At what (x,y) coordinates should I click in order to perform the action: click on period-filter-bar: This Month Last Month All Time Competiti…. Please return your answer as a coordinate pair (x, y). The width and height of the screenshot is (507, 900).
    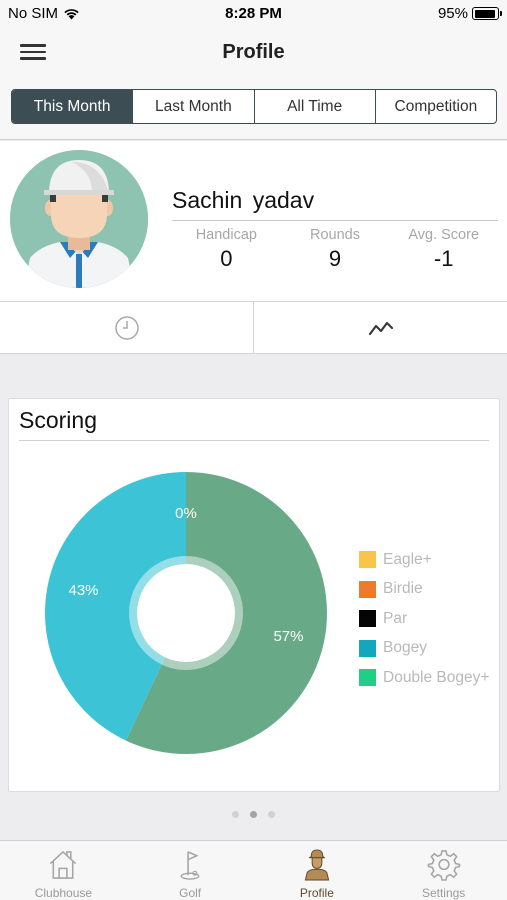
    Looking at the image, I should click on (253, 108).